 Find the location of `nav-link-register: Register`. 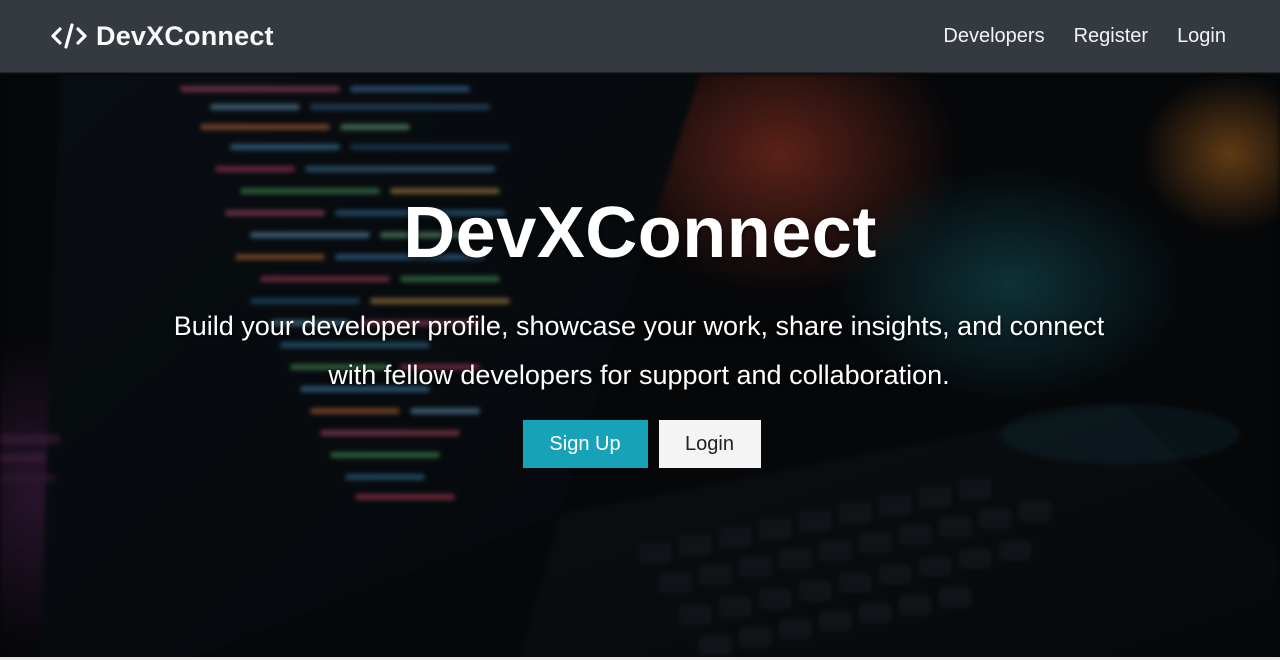

nav-link-register: Register is located at coordinates (1111, 36).